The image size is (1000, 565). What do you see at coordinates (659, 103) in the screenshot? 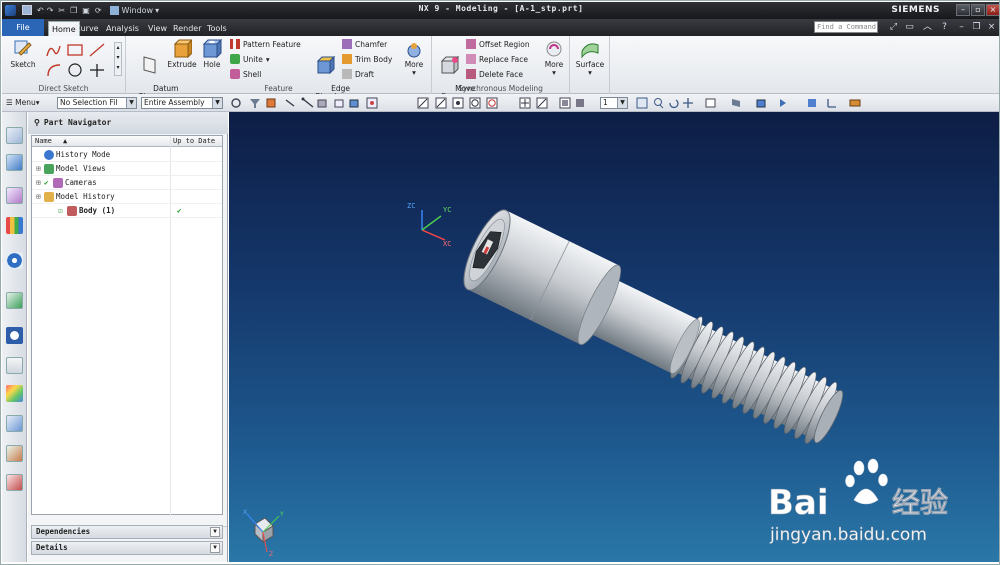
I see `zoom-icon` at bounding box center [659, 103].